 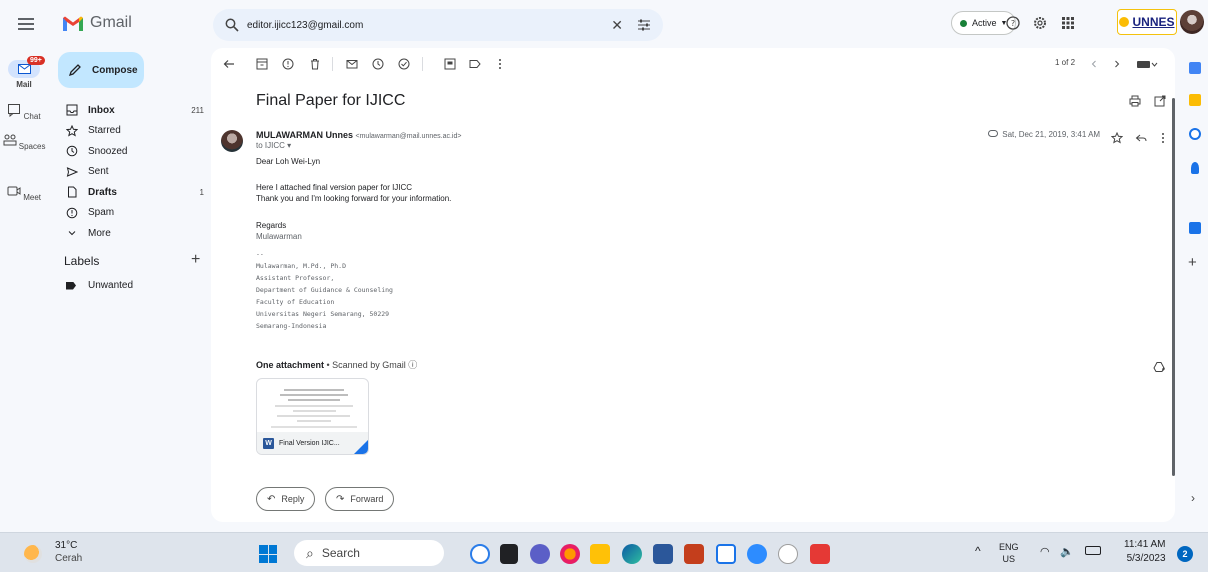 What do you see at coordinates (1009, 553) in the screenshot?
I see `input-language: ENG US` at bounding box center [1009, 553].